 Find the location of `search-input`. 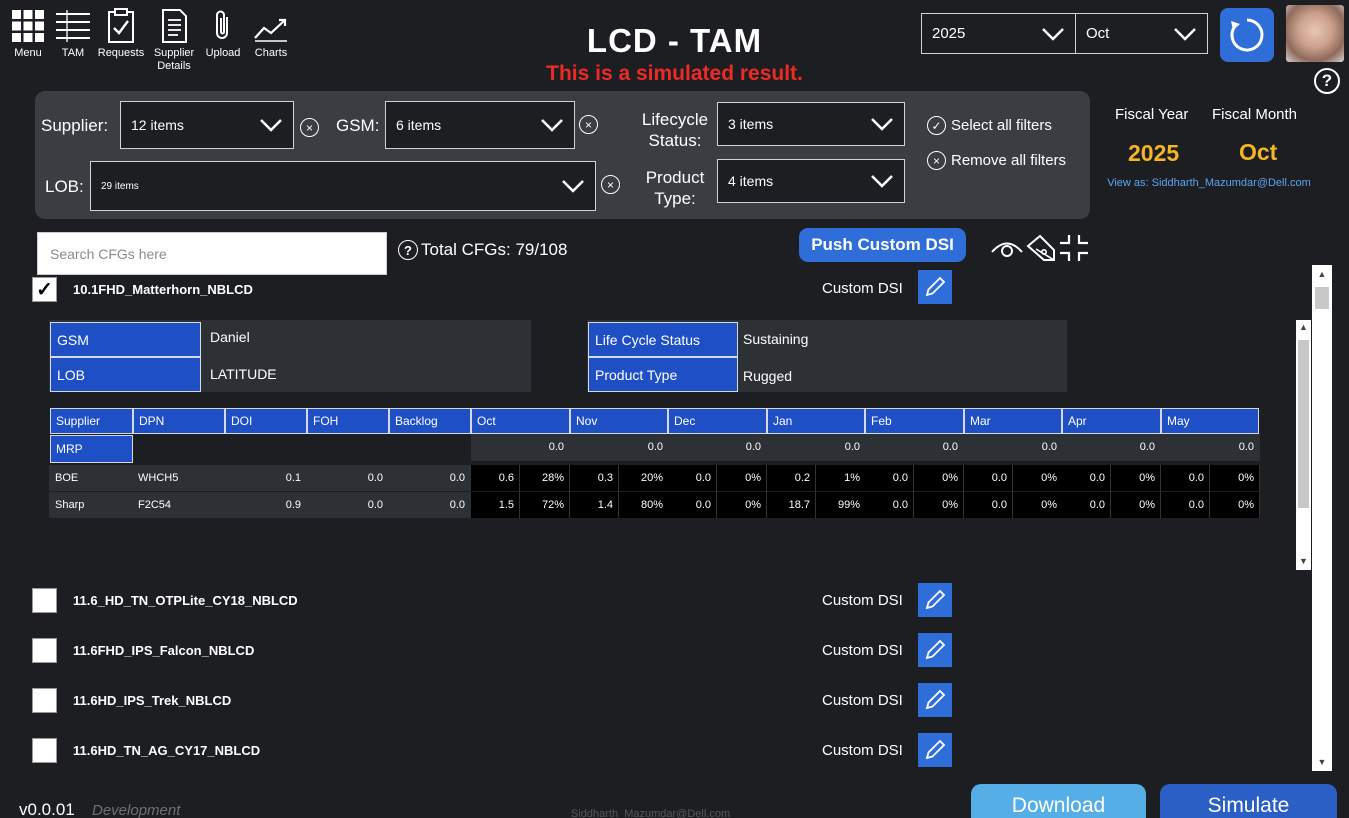

search-input is located at coordinates (212, 253).